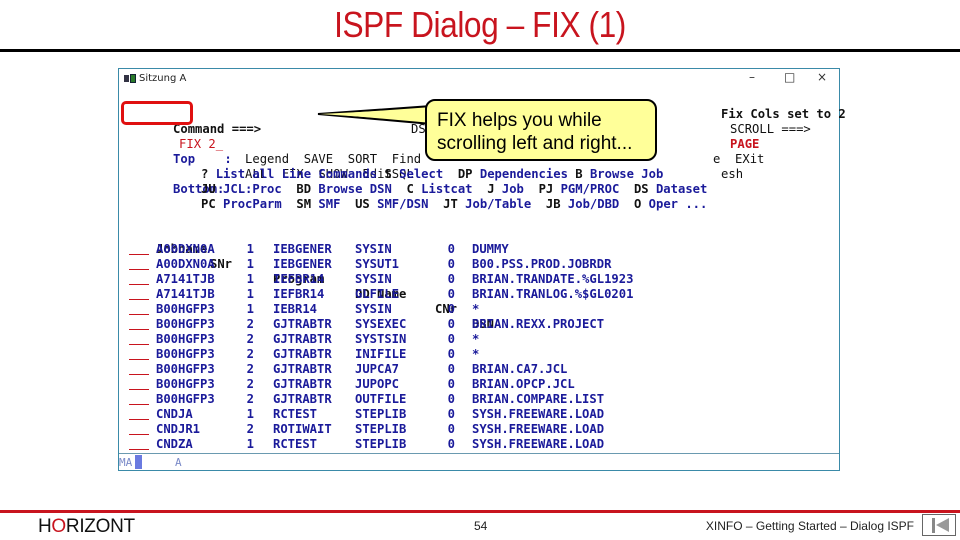 Image resolution: width=960 pixels, height=540 pixels. What do you see at coordinates (939, 525) in the screenshot?
I see `first-page-button` at bounding box center [939, 525].